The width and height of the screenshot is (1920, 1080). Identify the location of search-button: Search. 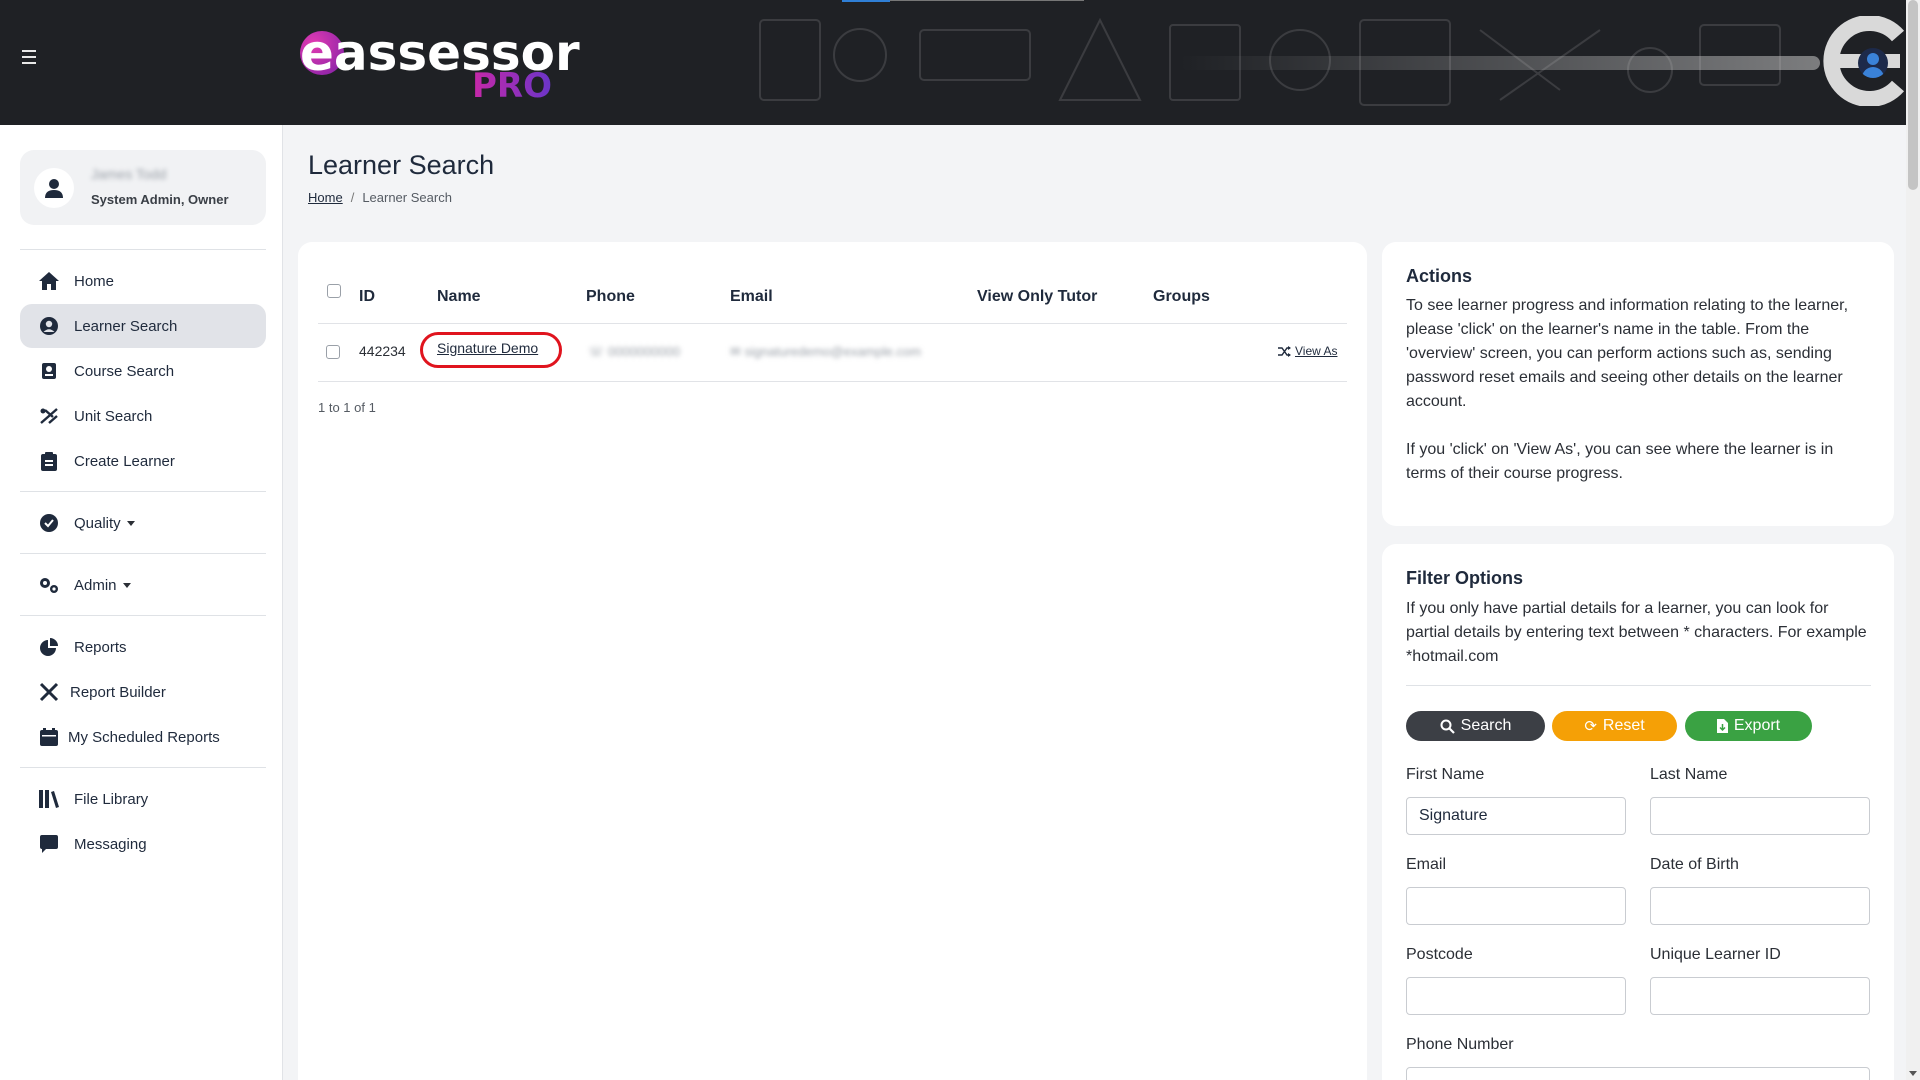
(1475, 726).